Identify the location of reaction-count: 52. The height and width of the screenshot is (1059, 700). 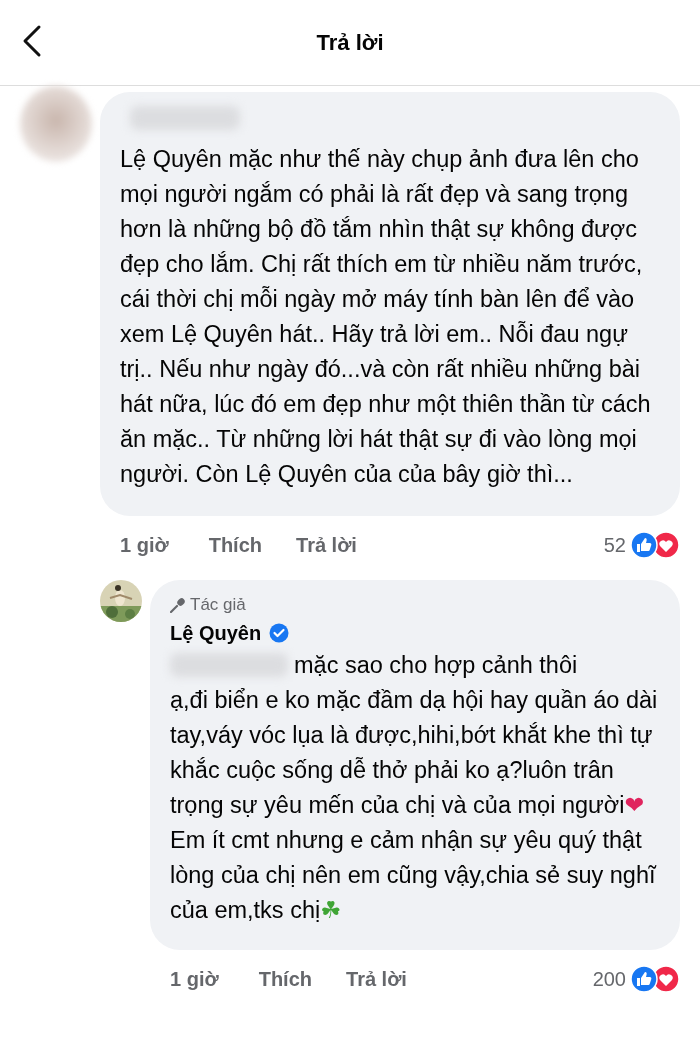
(614, 545).